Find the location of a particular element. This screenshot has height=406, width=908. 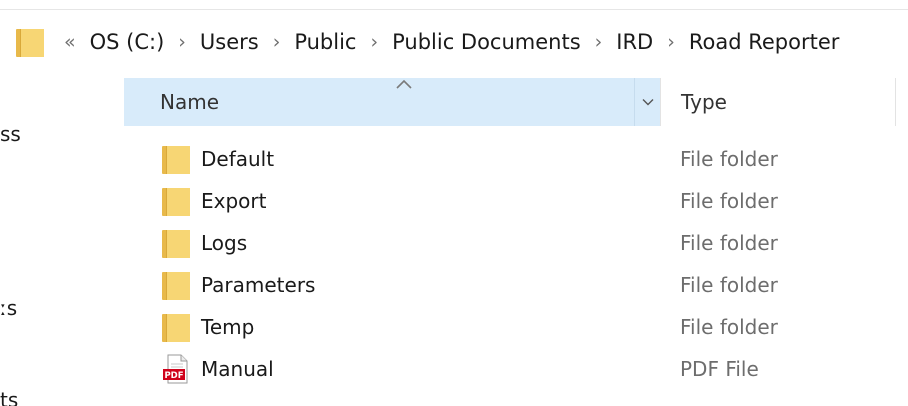

column-divider is located at coordinates (895, 102).